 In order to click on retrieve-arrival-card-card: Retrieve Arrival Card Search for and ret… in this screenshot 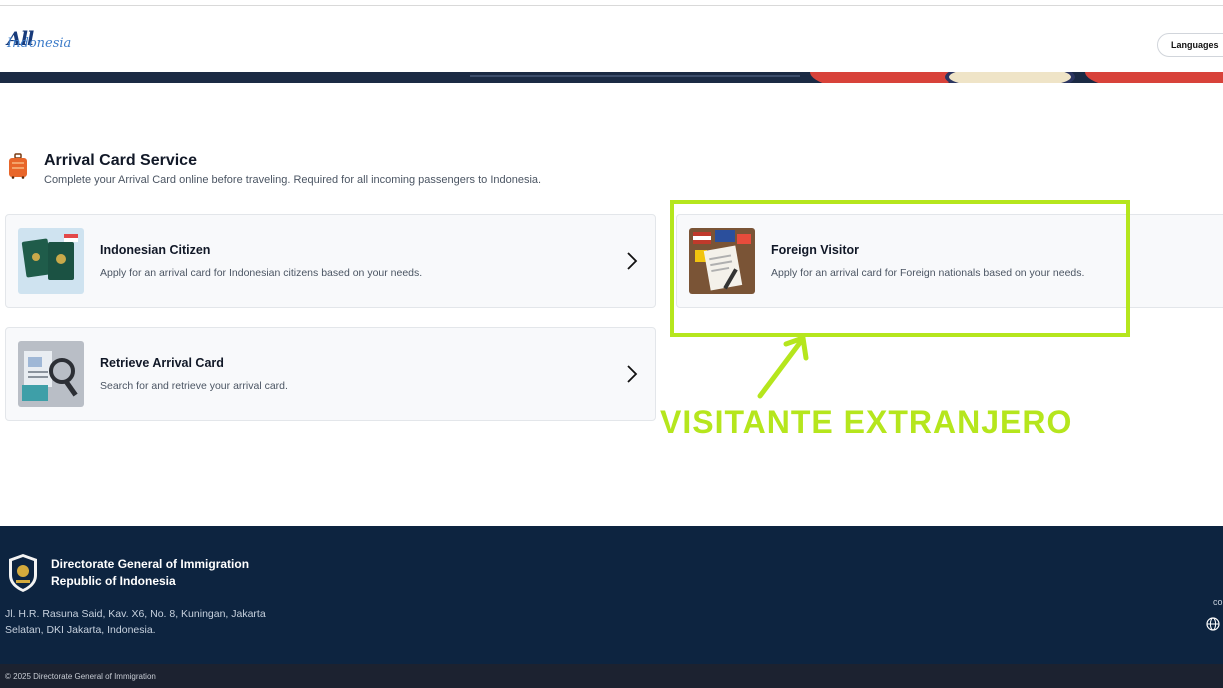, I will do `click(330, 374)`.